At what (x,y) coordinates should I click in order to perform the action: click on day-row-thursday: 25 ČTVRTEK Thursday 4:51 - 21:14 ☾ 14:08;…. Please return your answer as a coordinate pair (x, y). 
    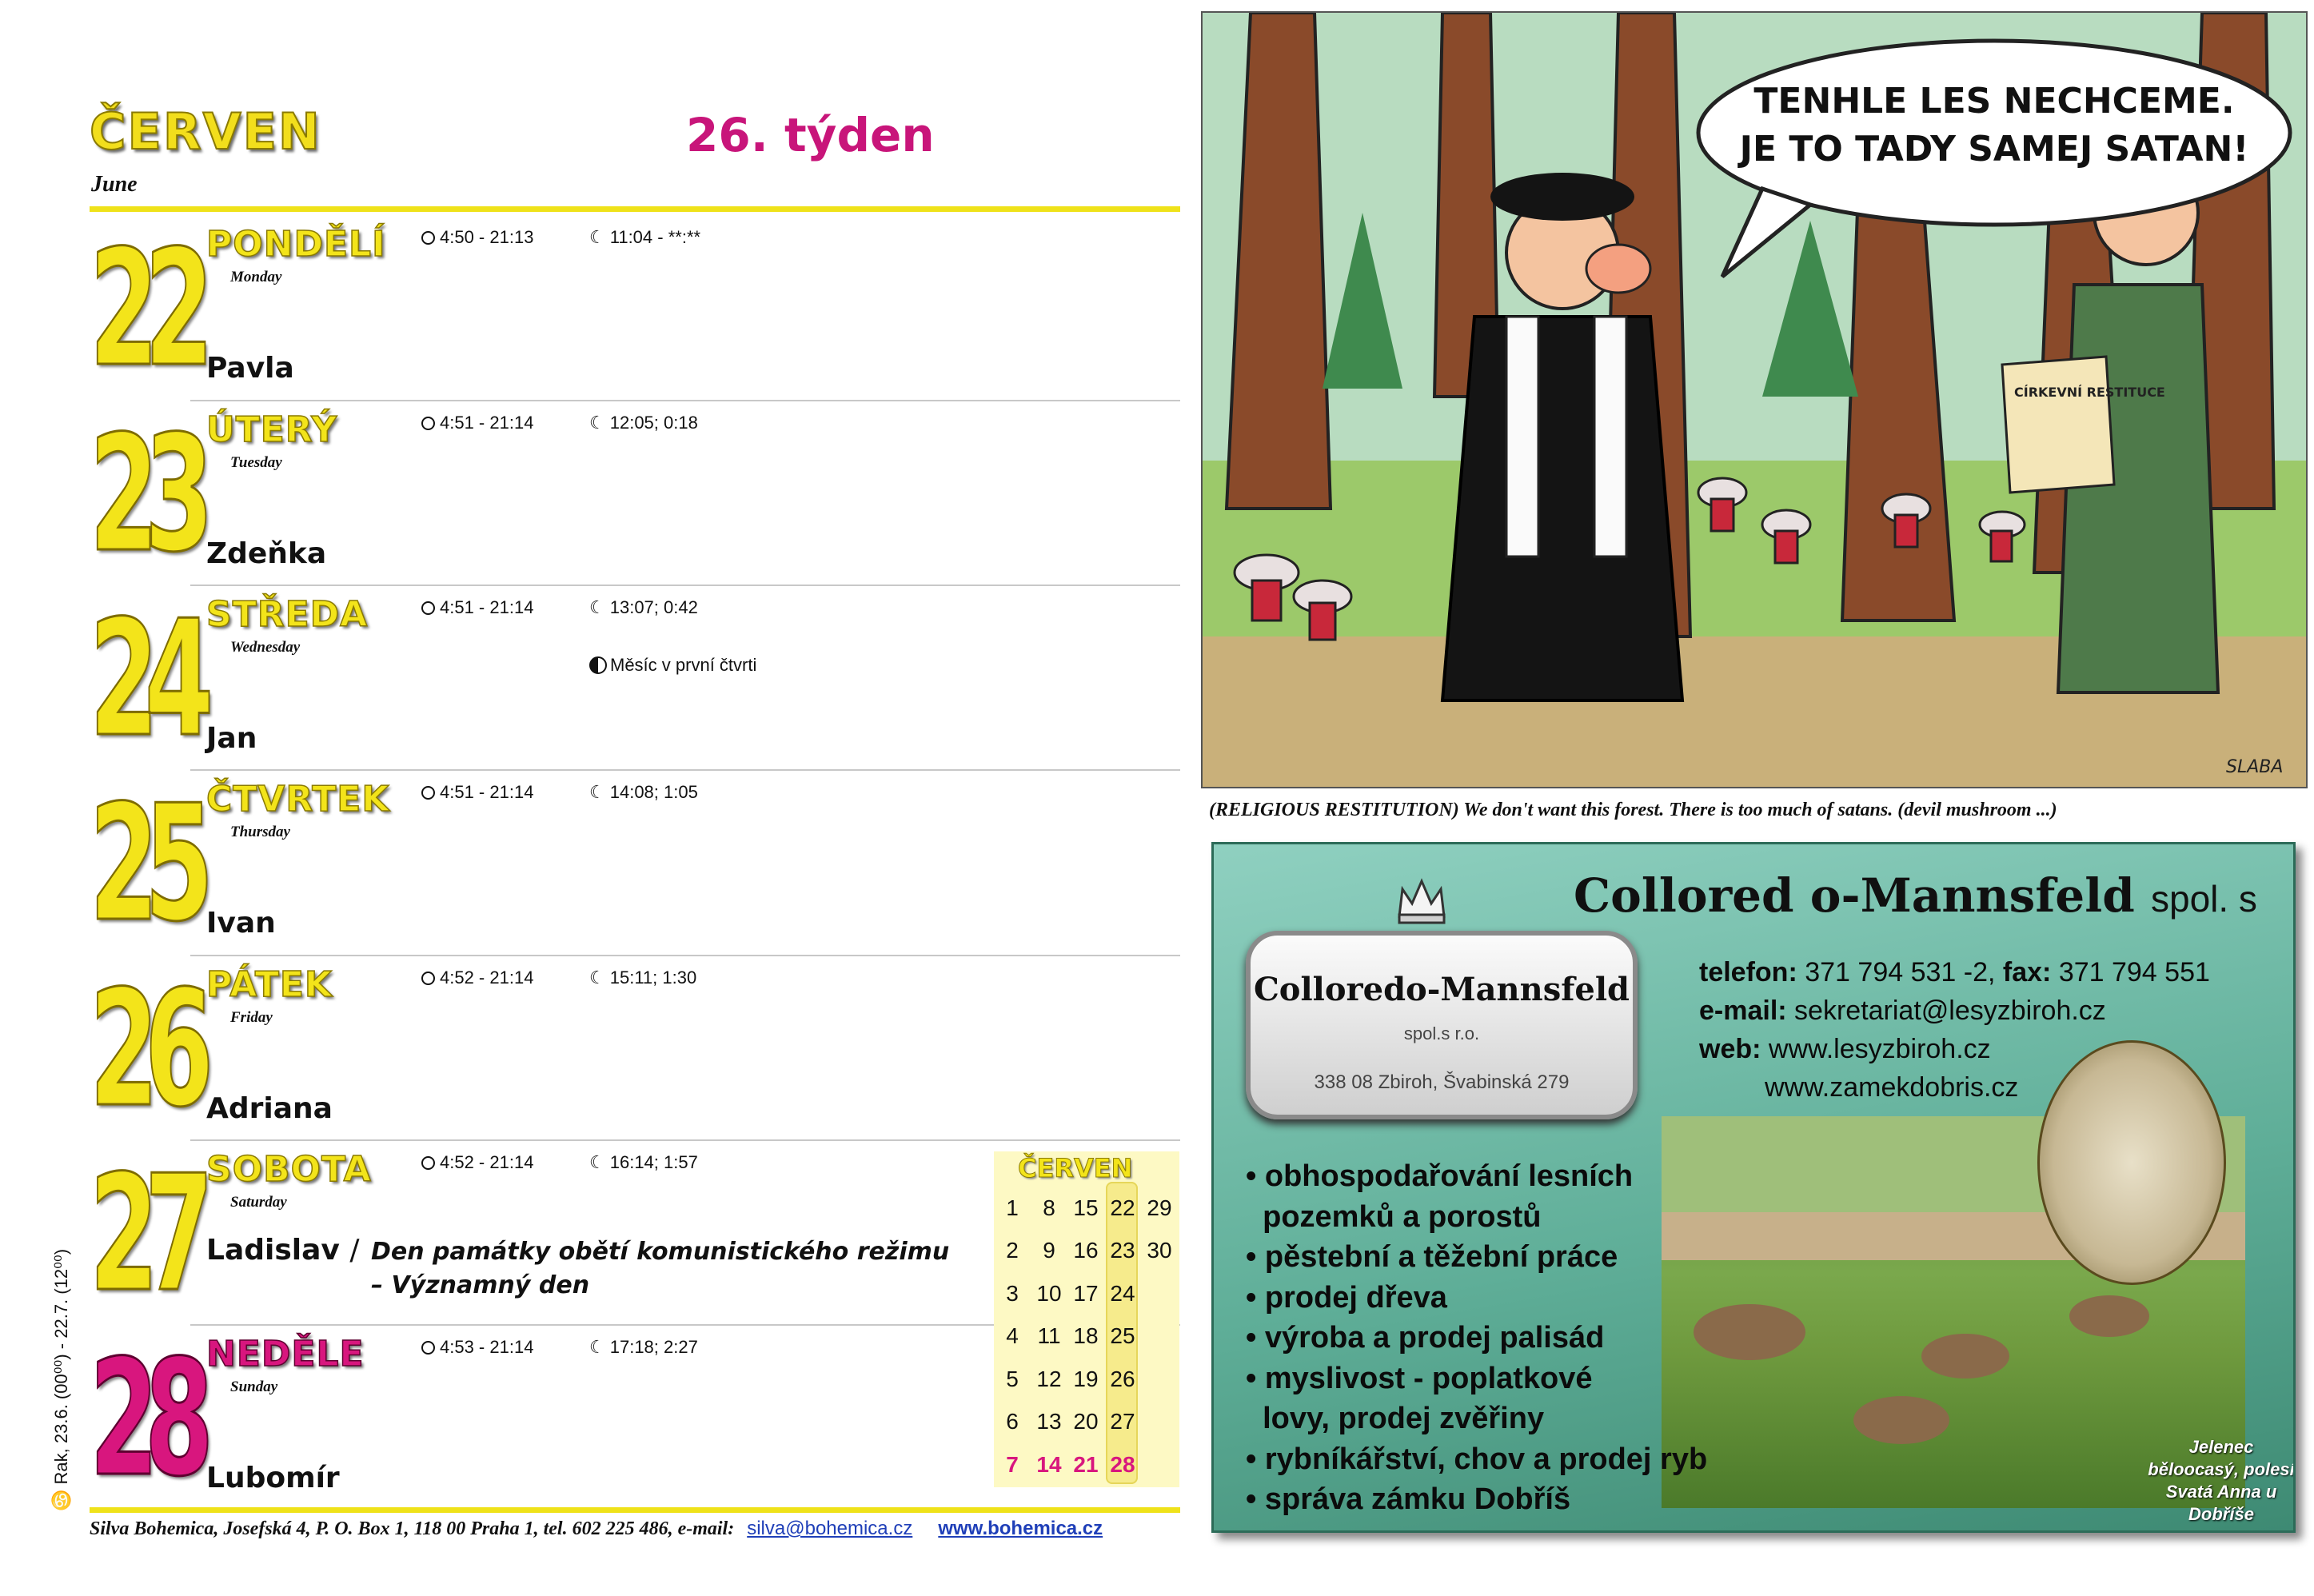
    Looking at the image, I should click on (634, 864).